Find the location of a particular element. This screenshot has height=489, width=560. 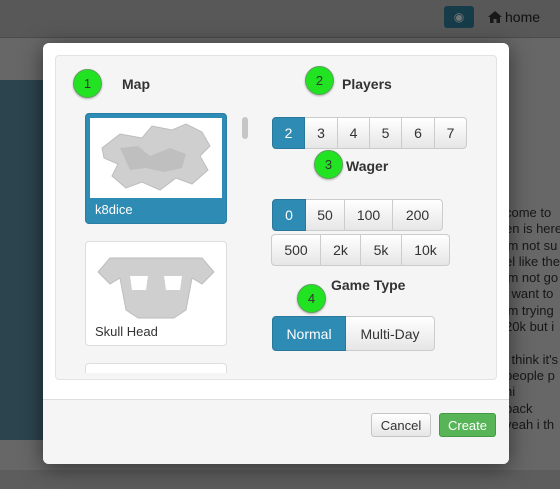

map-item-label: k8dice is located at coordinates (114, 209).